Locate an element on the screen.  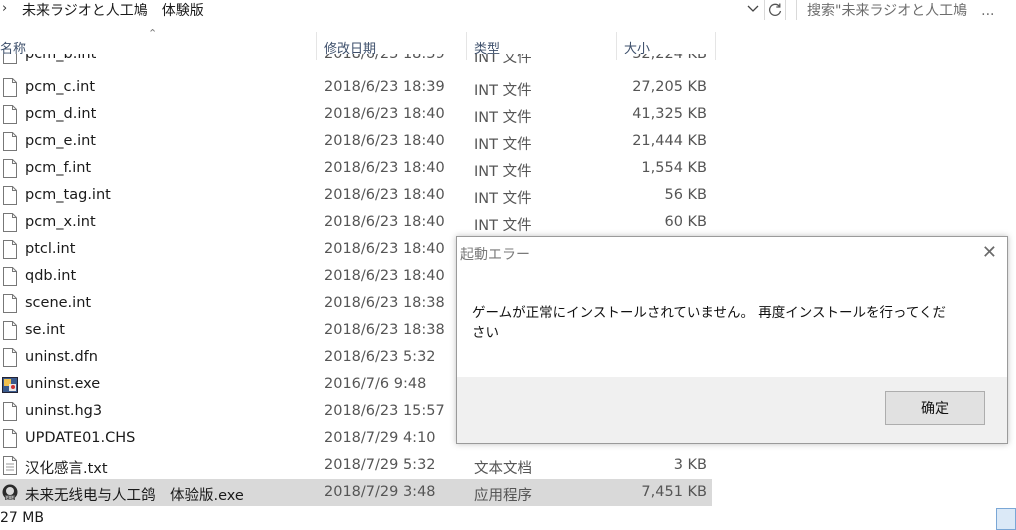
file-modified: 2018/7/29 4:10 is located at coordinates (380, 438).